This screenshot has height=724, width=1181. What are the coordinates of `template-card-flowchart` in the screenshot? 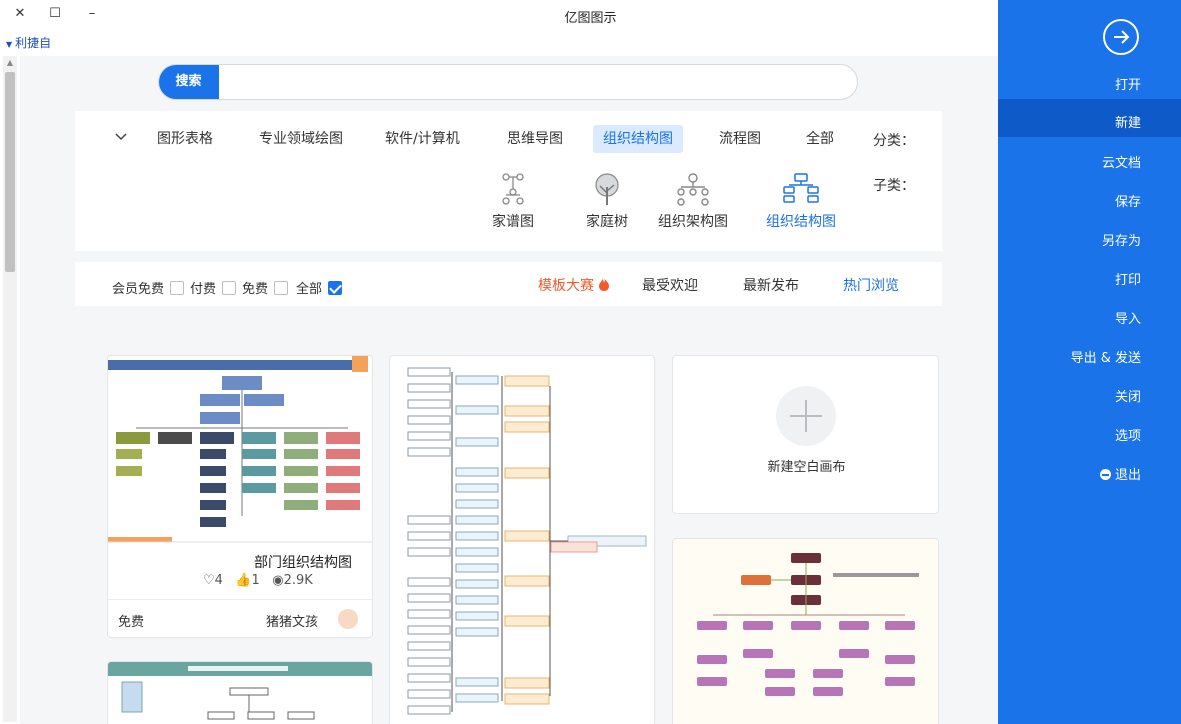 It's located at (522, 539).